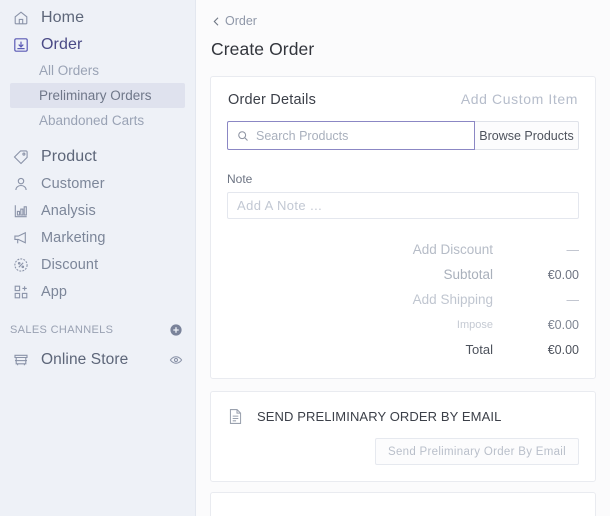  What do you see at coordinates (468, 274) in the screenshot?
I see `subtotal-label: Subtotal` at bounding box center [468, 274].